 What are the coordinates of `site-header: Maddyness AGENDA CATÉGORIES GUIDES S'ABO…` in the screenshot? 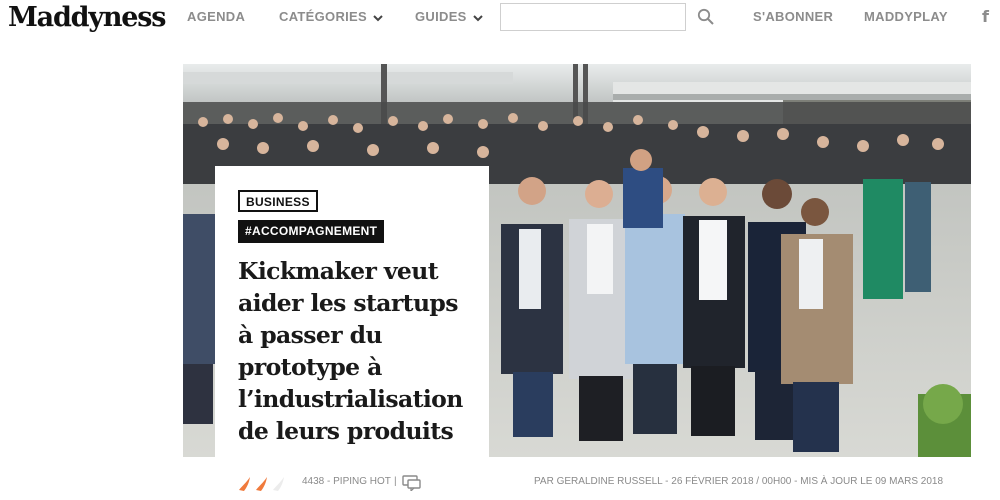 It's located at (500, 18).